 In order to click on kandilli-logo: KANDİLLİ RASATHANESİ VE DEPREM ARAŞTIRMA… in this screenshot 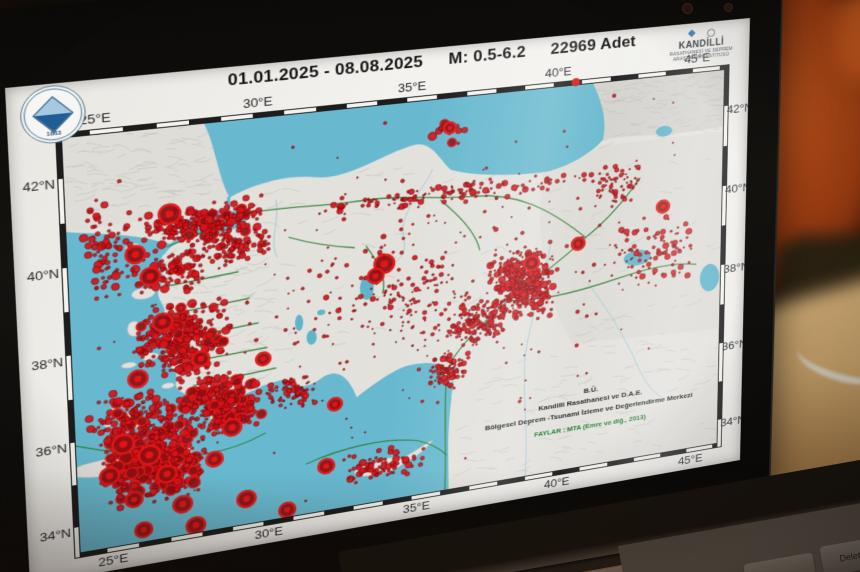, I will do `click(701, 44)`.